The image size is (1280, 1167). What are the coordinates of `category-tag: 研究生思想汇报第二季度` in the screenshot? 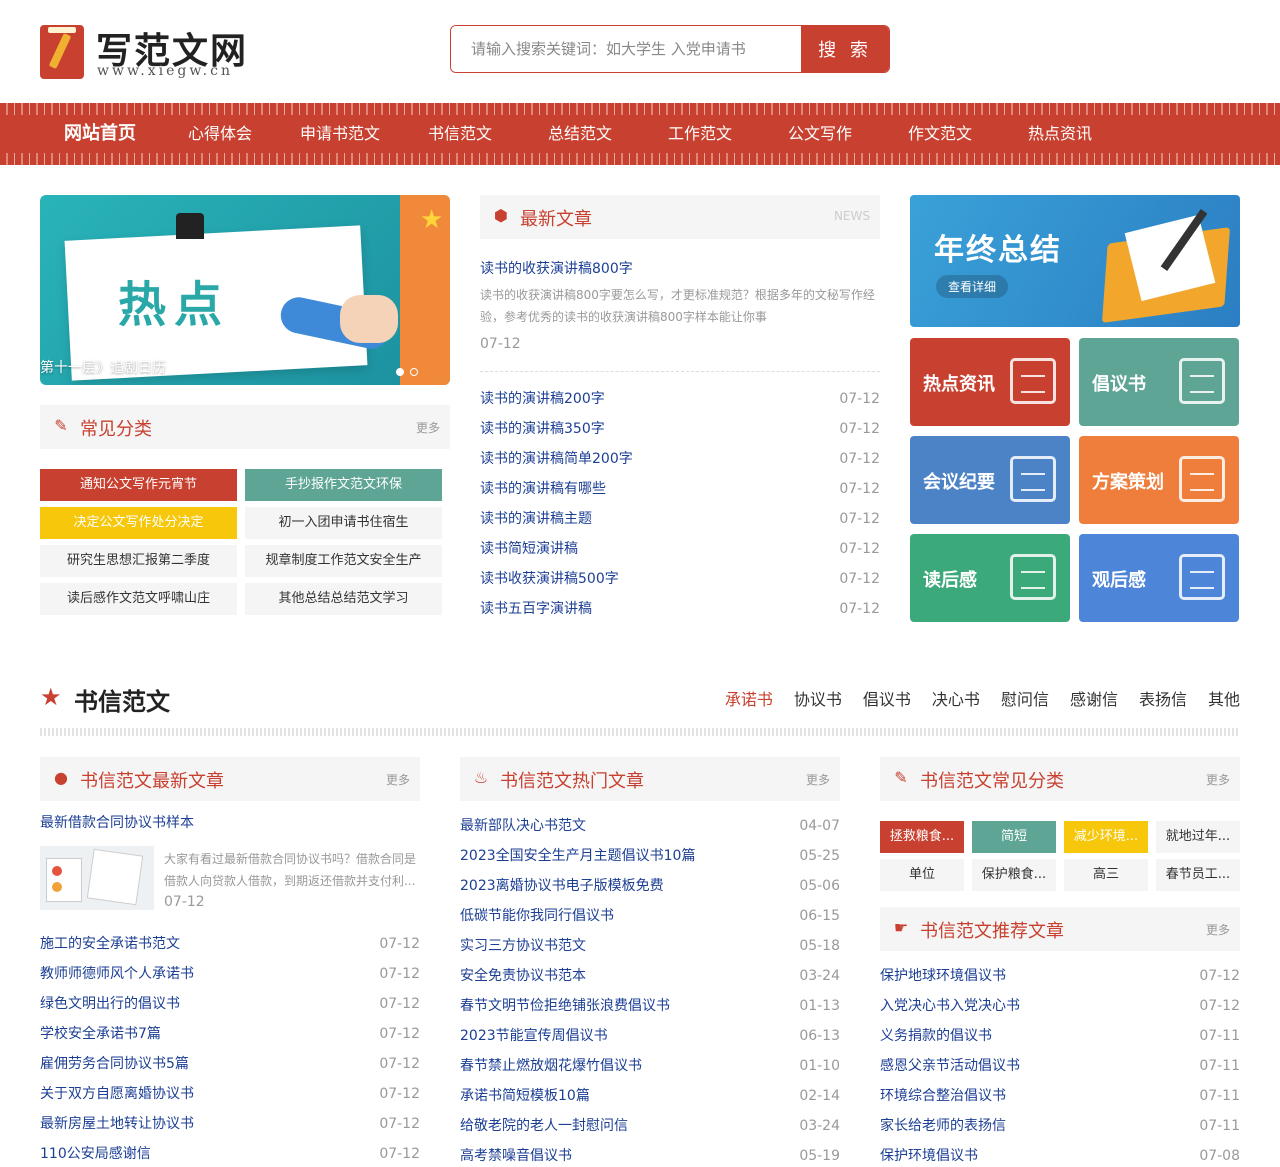 It's located at (138, 561).